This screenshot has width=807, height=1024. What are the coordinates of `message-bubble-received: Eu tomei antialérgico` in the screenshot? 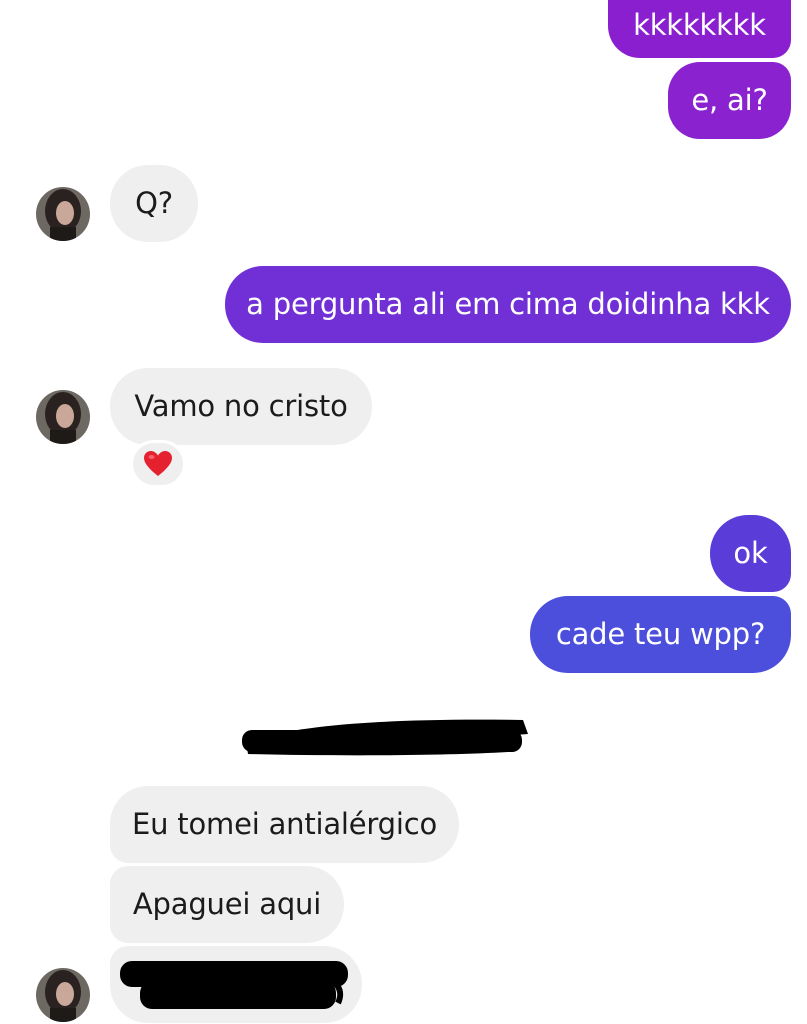 It's located at (284, 824).